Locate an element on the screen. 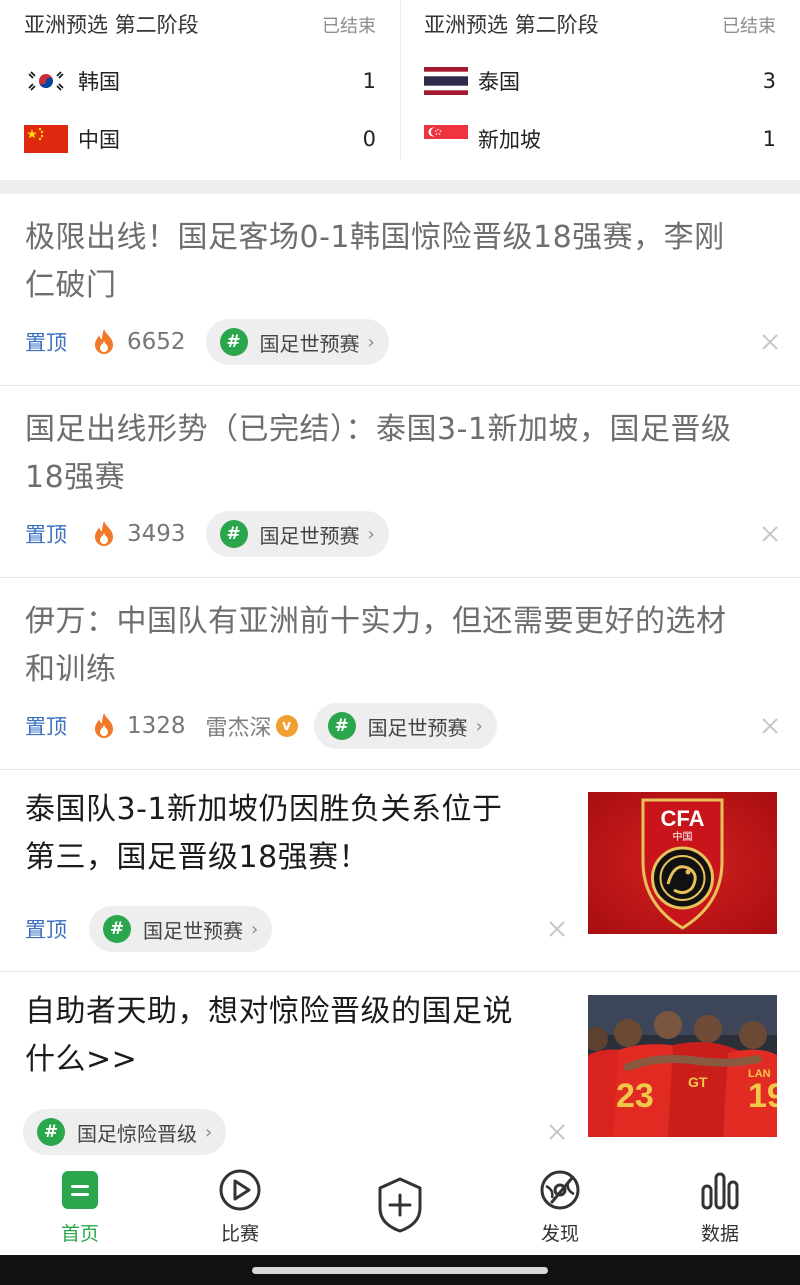 The image size is (800, 1285). discover-icon is located at coordinates (560, 1190).